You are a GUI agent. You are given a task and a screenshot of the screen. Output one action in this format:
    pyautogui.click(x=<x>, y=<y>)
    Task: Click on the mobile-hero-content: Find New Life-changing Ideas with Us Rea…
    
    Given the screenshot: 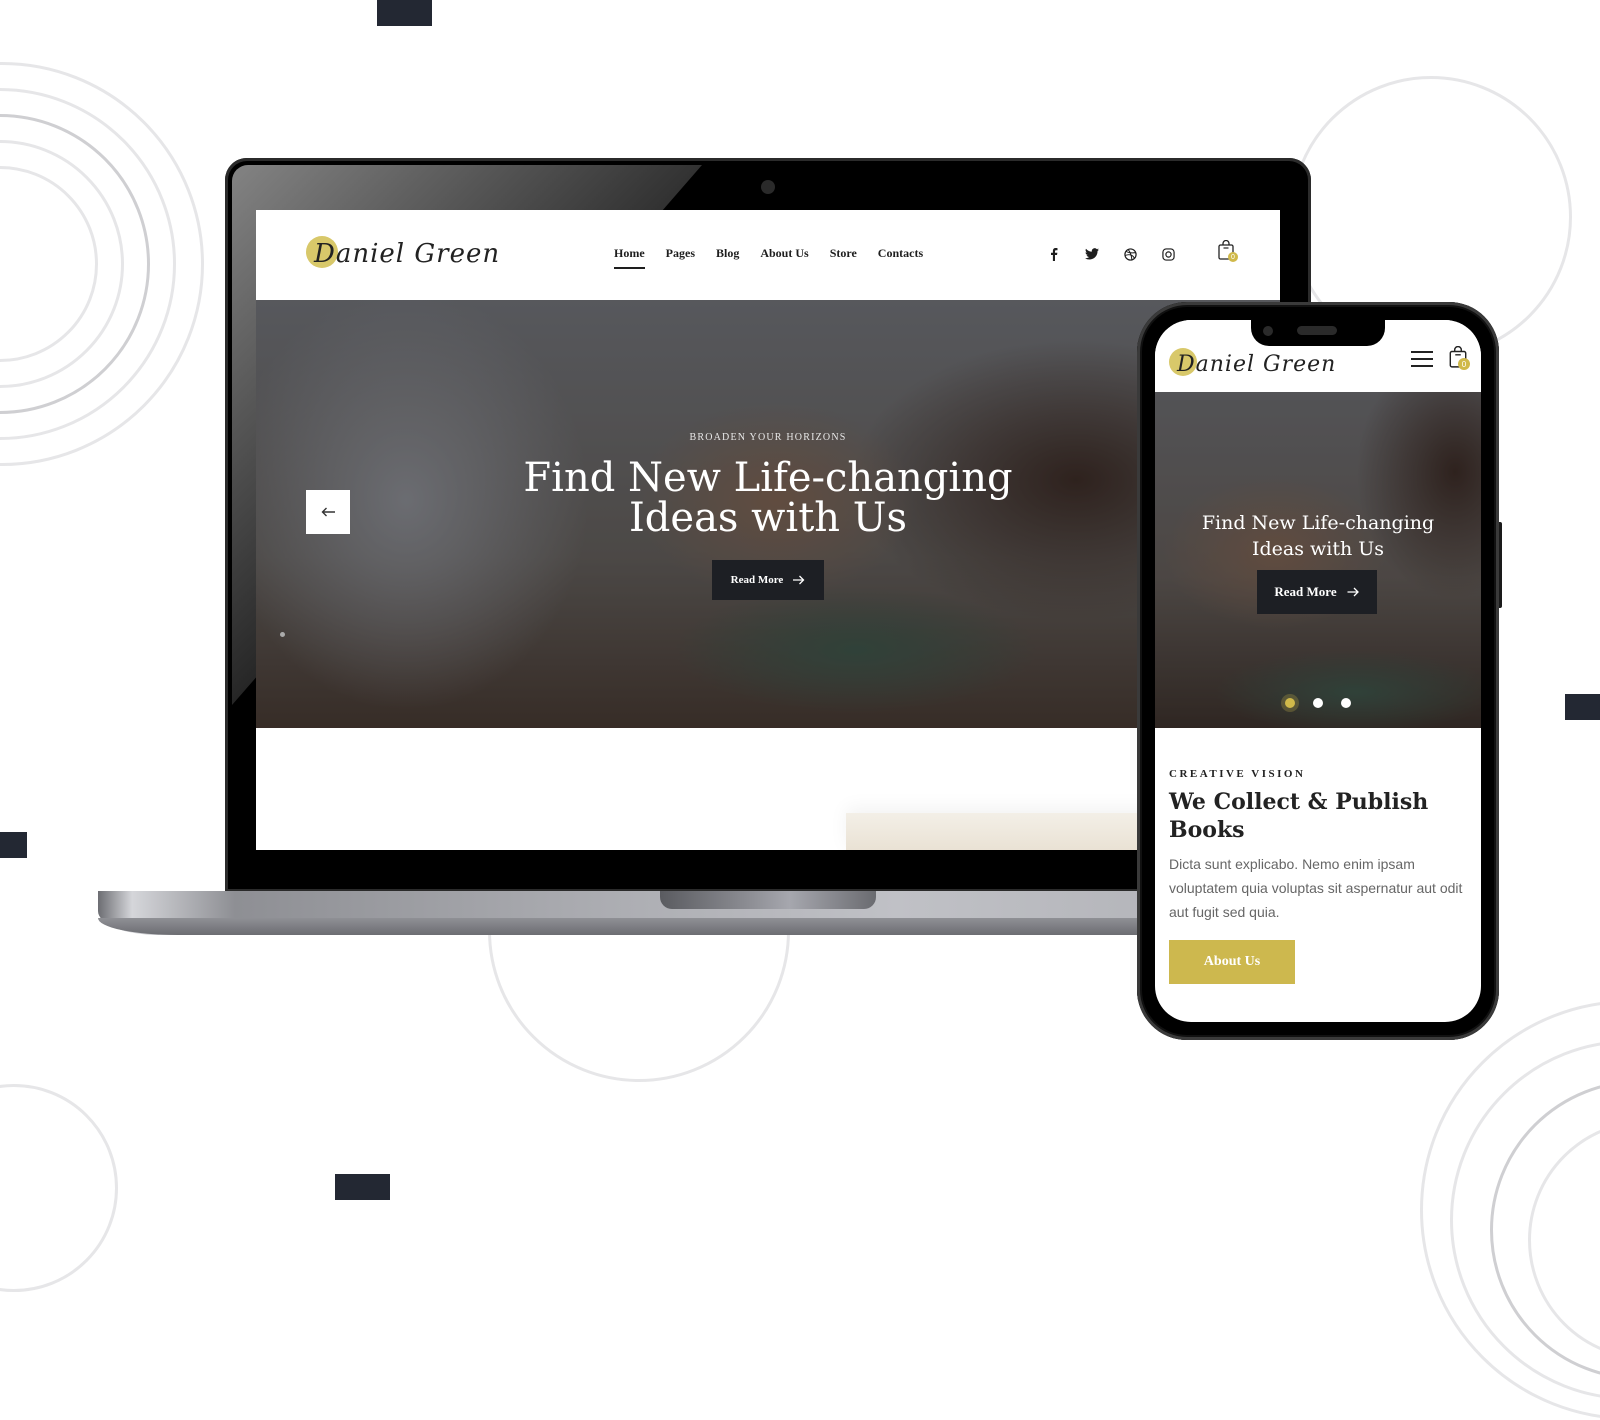 What is the action you would take?
    pyautogui.click(x=1318, y=560)
    